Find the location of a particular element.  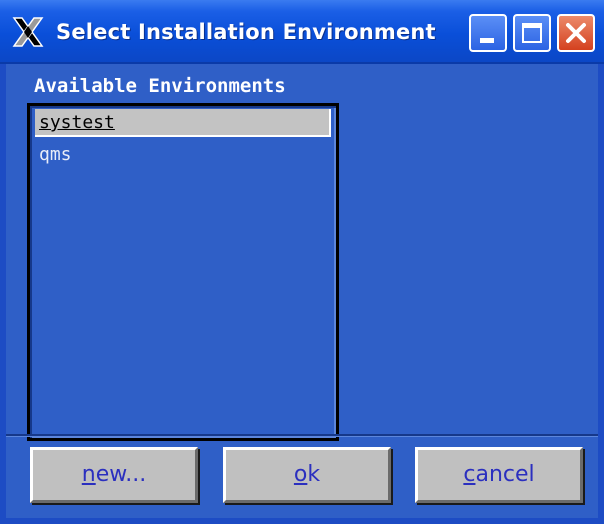

x-window-icon is located at coordinates (28, 32).